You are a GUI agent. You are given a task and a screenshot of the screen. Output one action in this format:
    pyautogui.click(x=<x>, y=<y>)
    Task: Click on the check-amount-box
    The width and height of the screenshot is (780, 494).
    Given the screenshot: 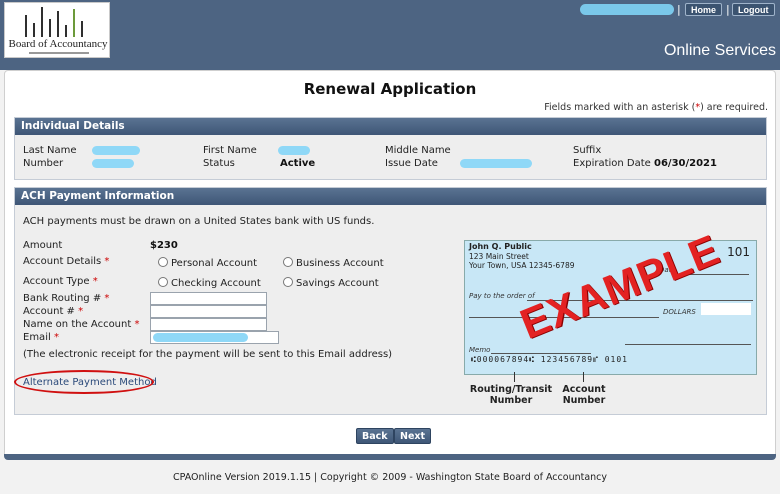 What is the action you would take?
    pyautogui.click(x=726, y=309)
    